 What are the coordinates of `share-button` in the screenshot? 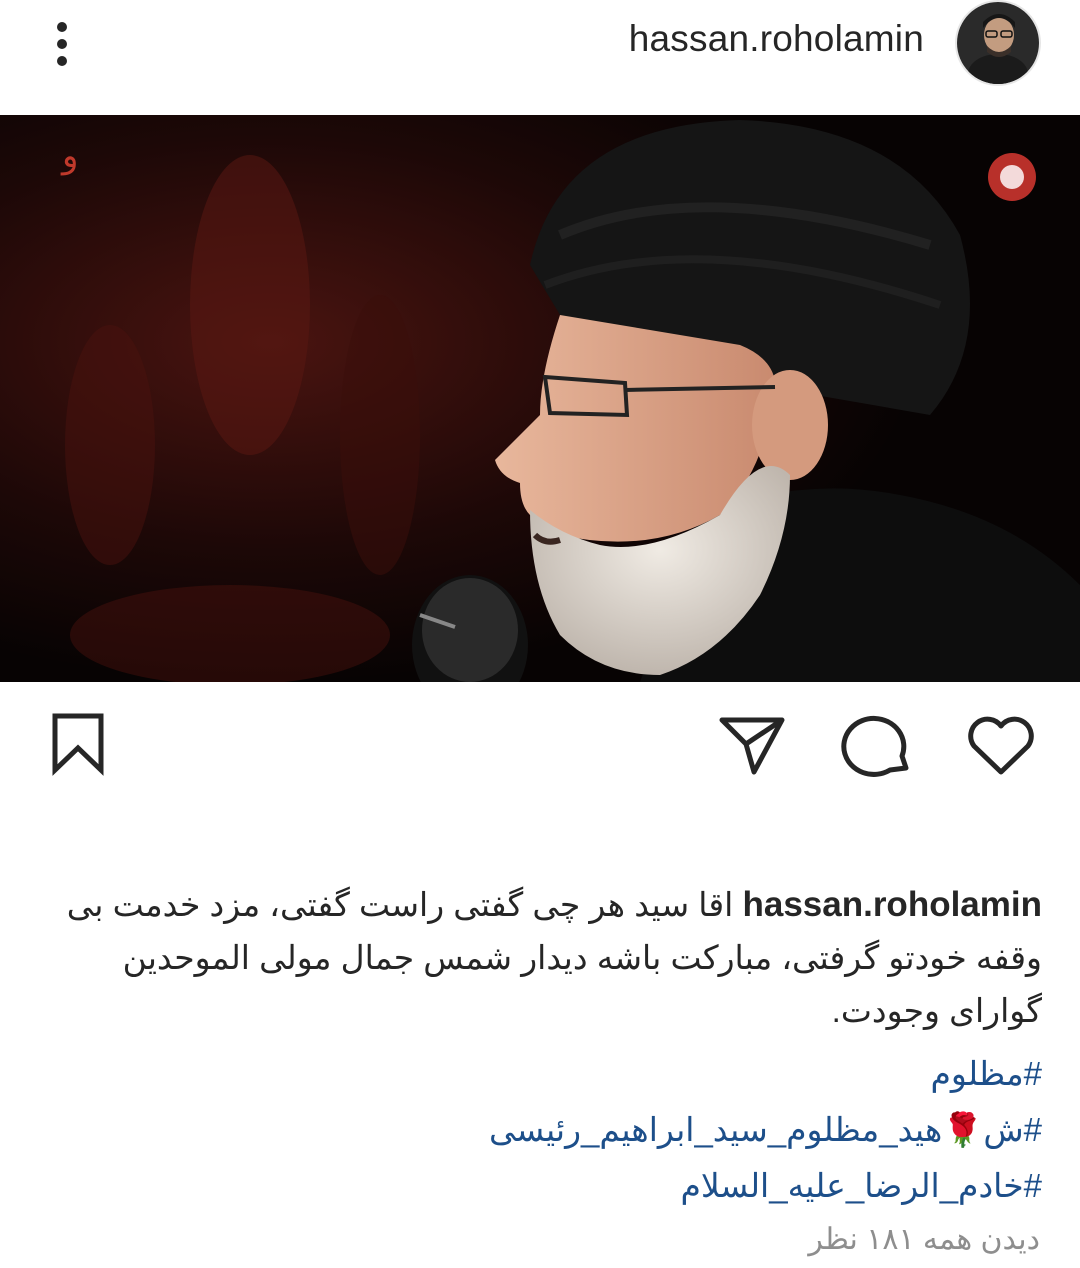 It's located at (753, 747).